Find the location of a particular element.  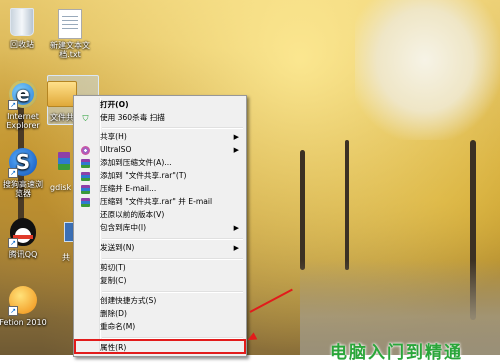

menu-item-label: 重命名(M) is located at coordinates (118, 326).